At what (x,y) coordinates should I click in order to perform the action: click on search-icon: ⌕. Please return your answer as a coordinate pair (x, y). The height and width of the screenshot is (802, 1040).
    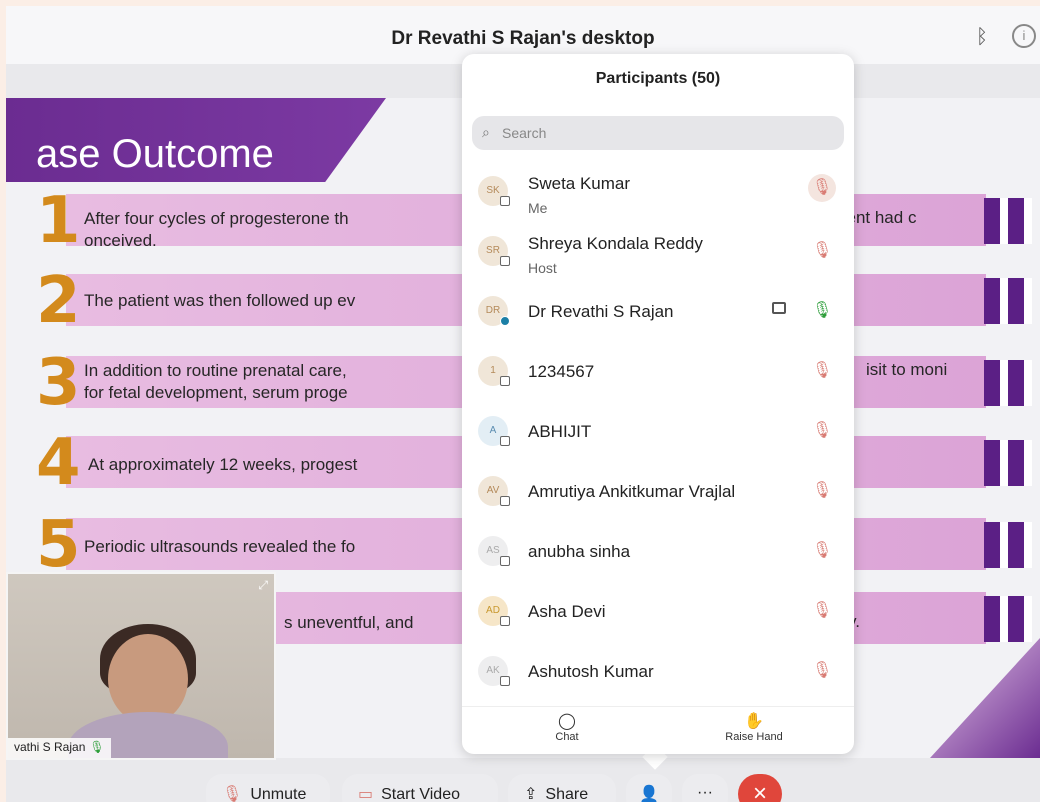
    Looking at the image, I should click on (486, 132).